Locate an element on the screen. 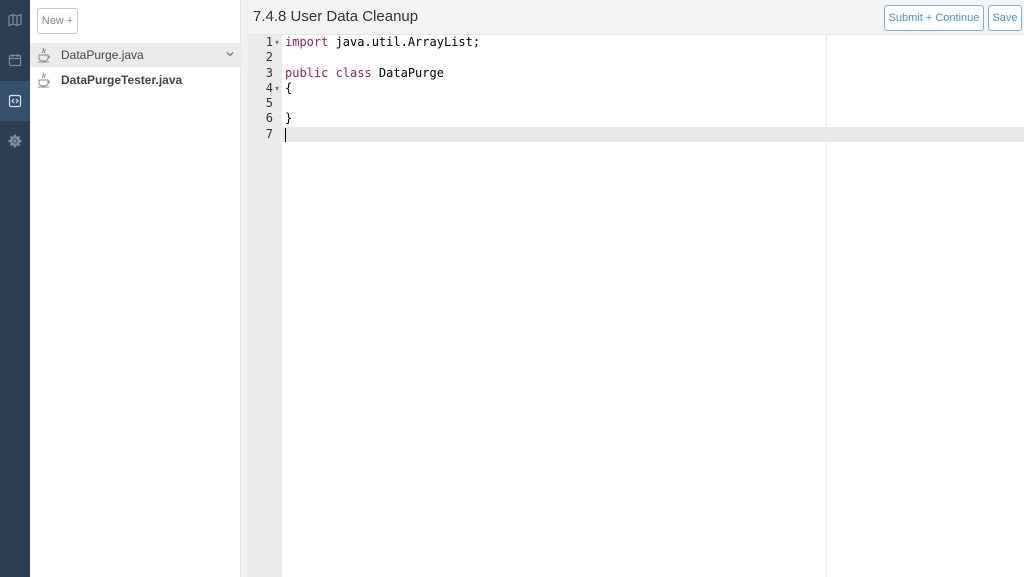  code-line: import java.util.ArrayList; is located at coordinates (382, 42).